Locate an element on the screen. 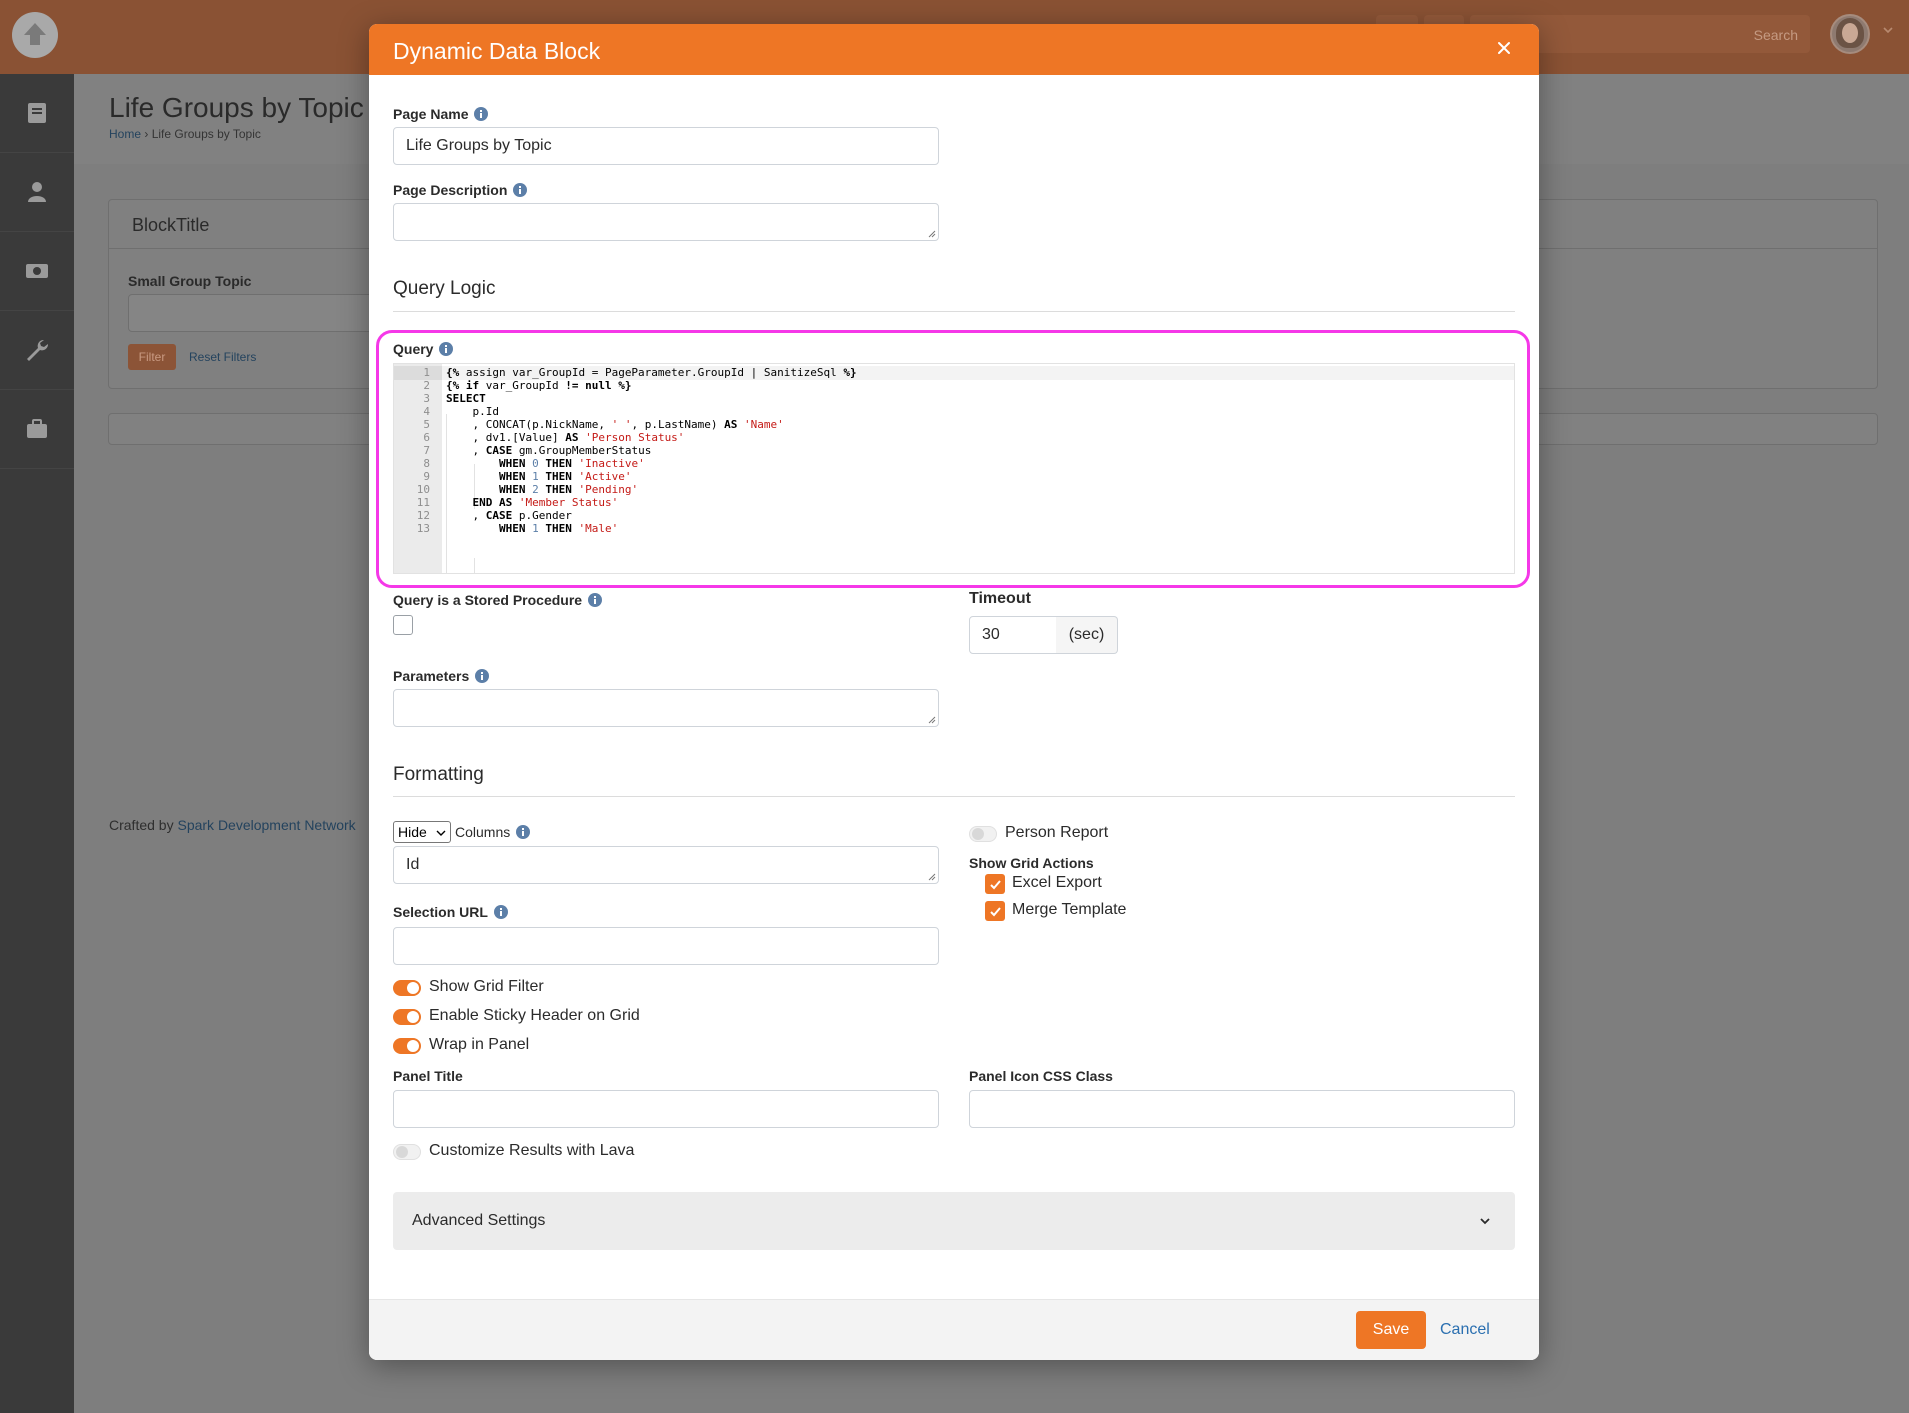  block-title: BlockTitle is located at coordinates (171, 225).